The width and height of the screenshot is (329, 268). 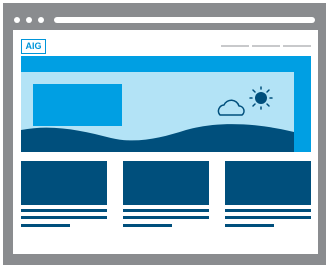 I want to click on sun-icon, so click(x=261, y=98).